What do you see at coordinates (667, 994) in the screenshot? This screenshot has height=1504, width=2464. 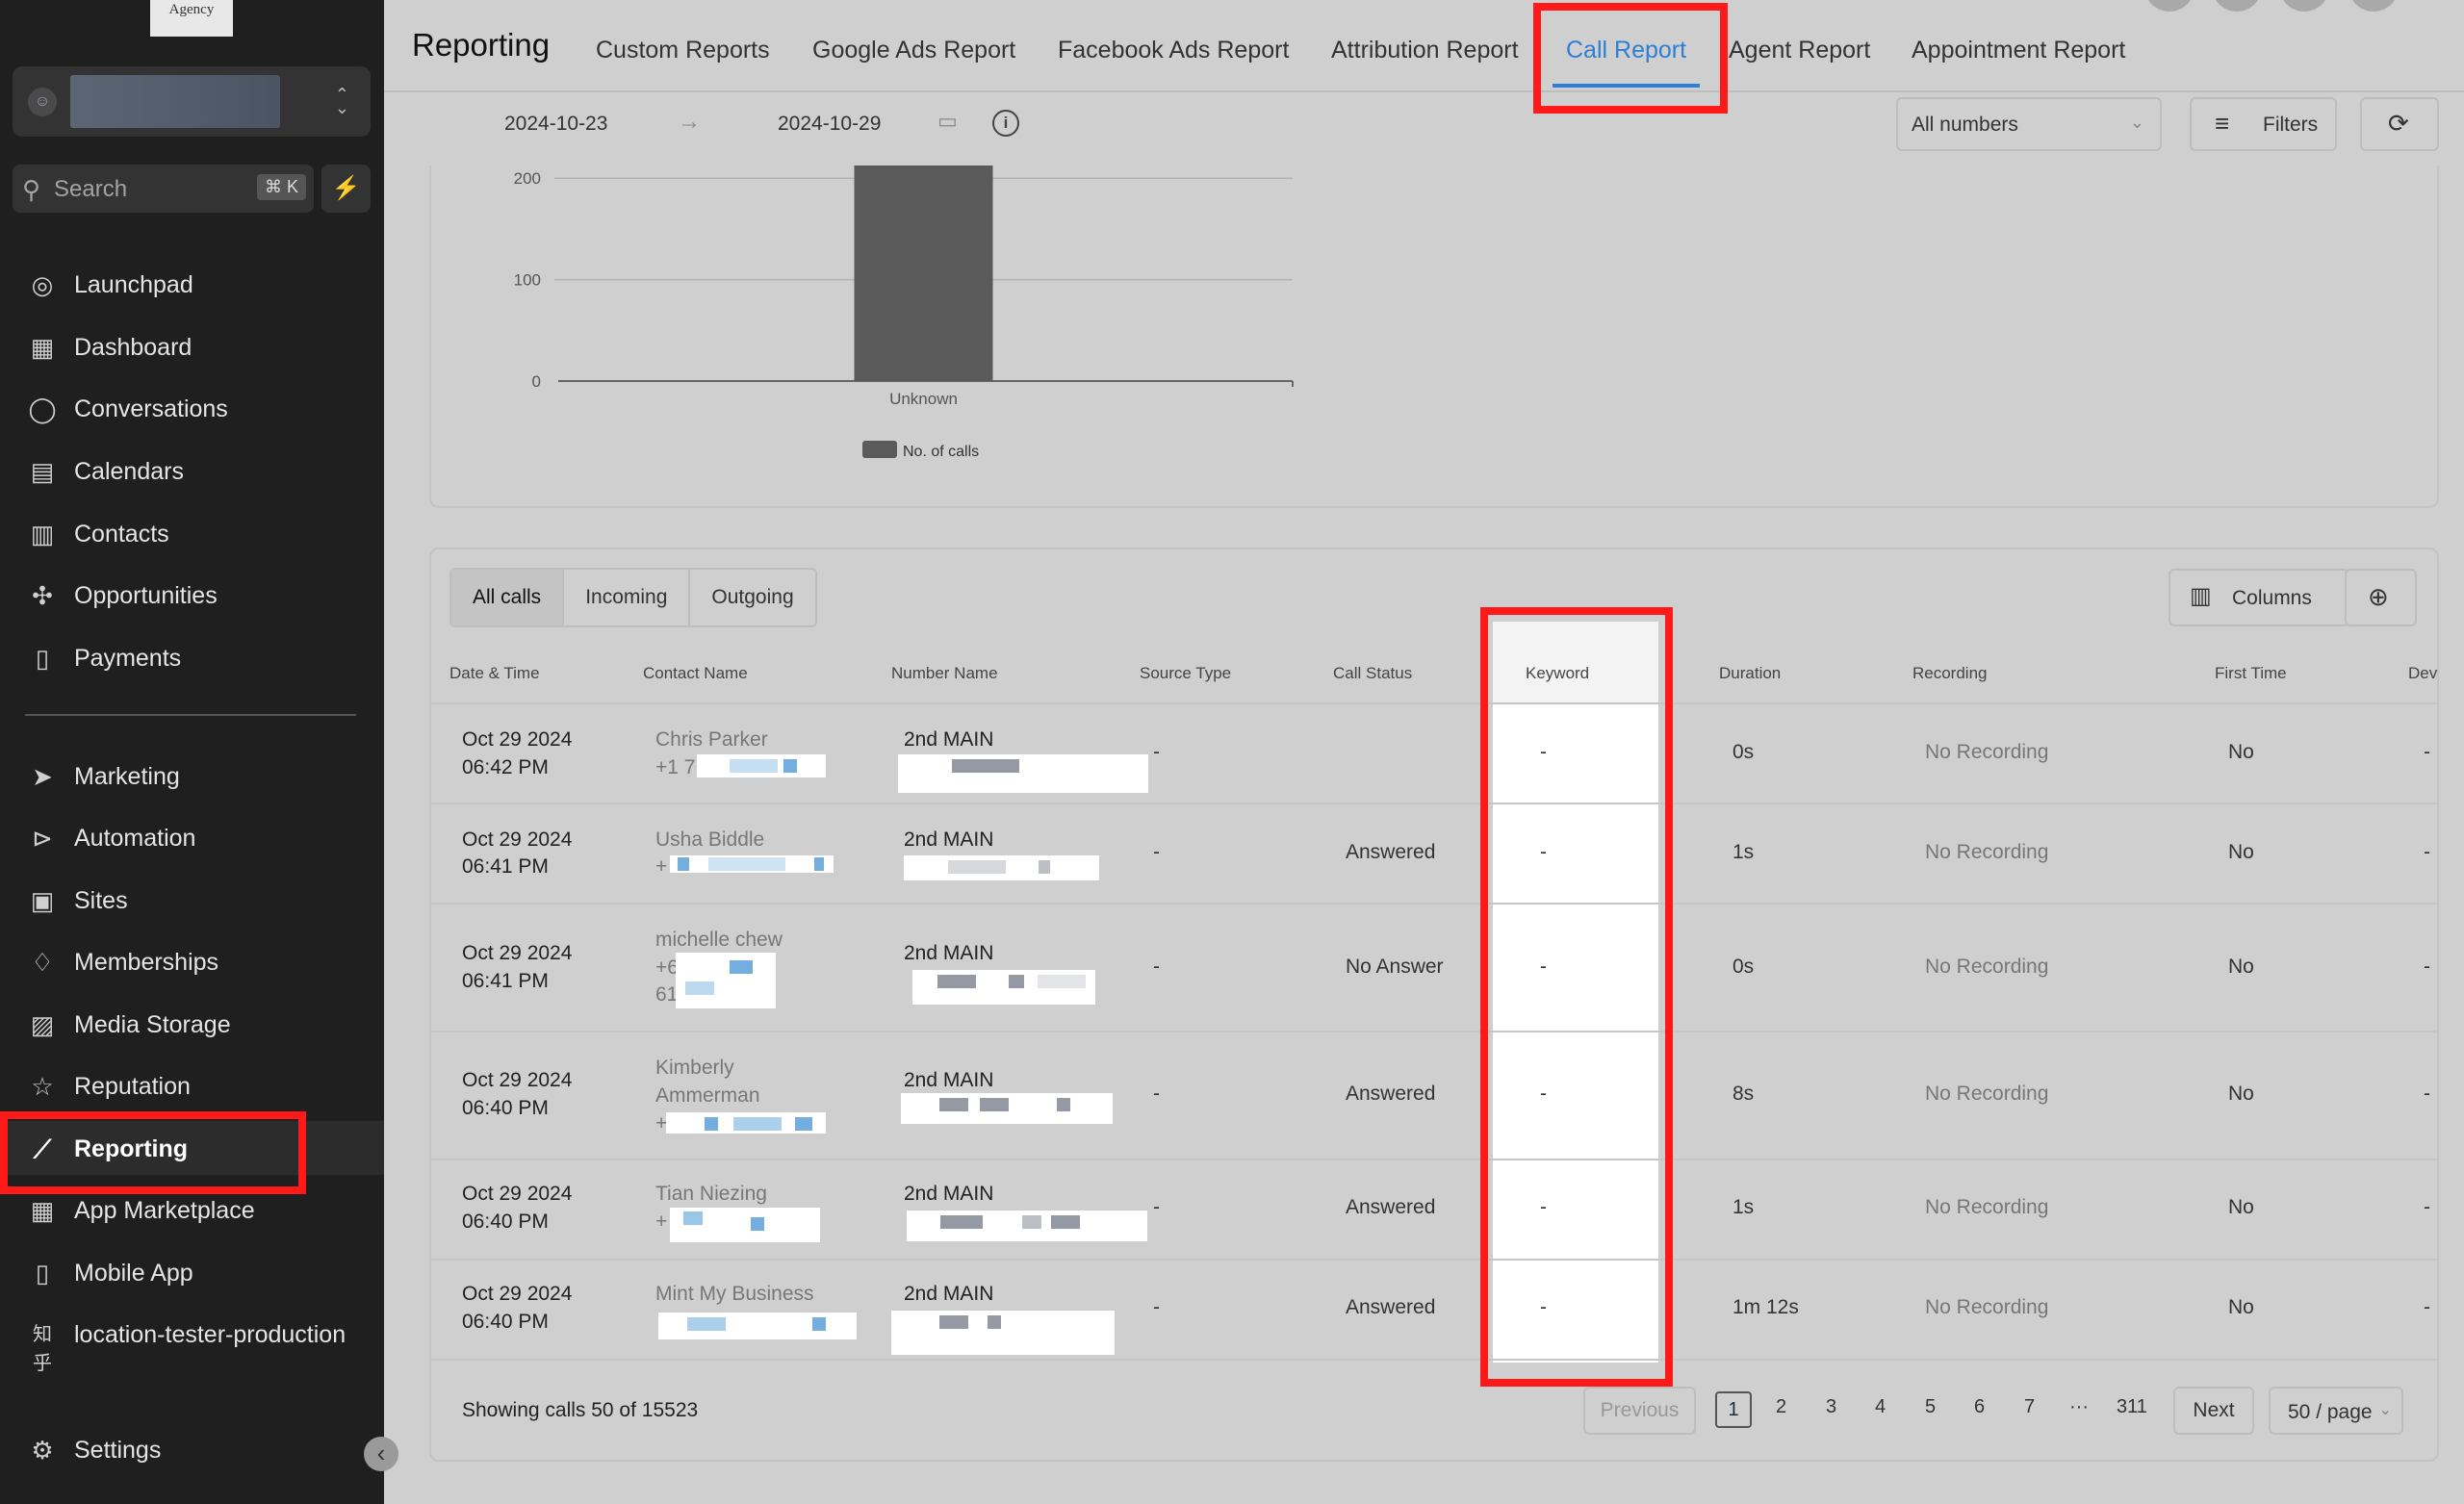 I see `row-3-contact-phone-2: 61` at bounding box center [667, 994].